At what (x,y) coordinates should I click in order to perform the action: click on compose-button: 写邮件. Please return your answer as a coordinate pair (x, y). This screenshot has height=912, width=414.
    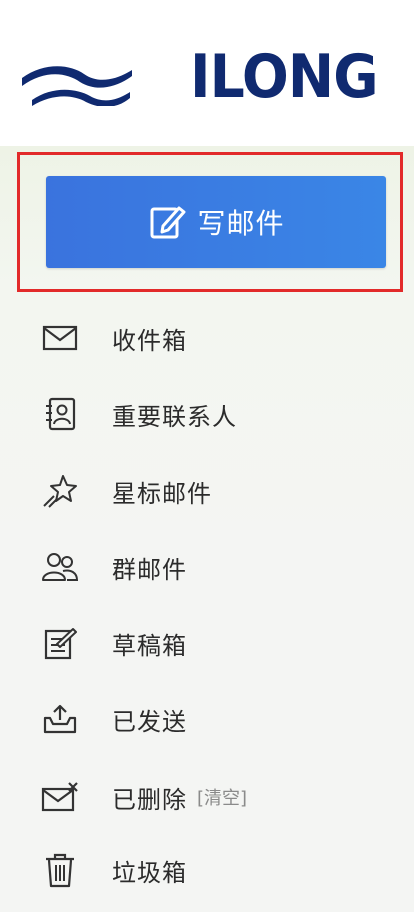
    Looking at the image, I should click on (216, 222).